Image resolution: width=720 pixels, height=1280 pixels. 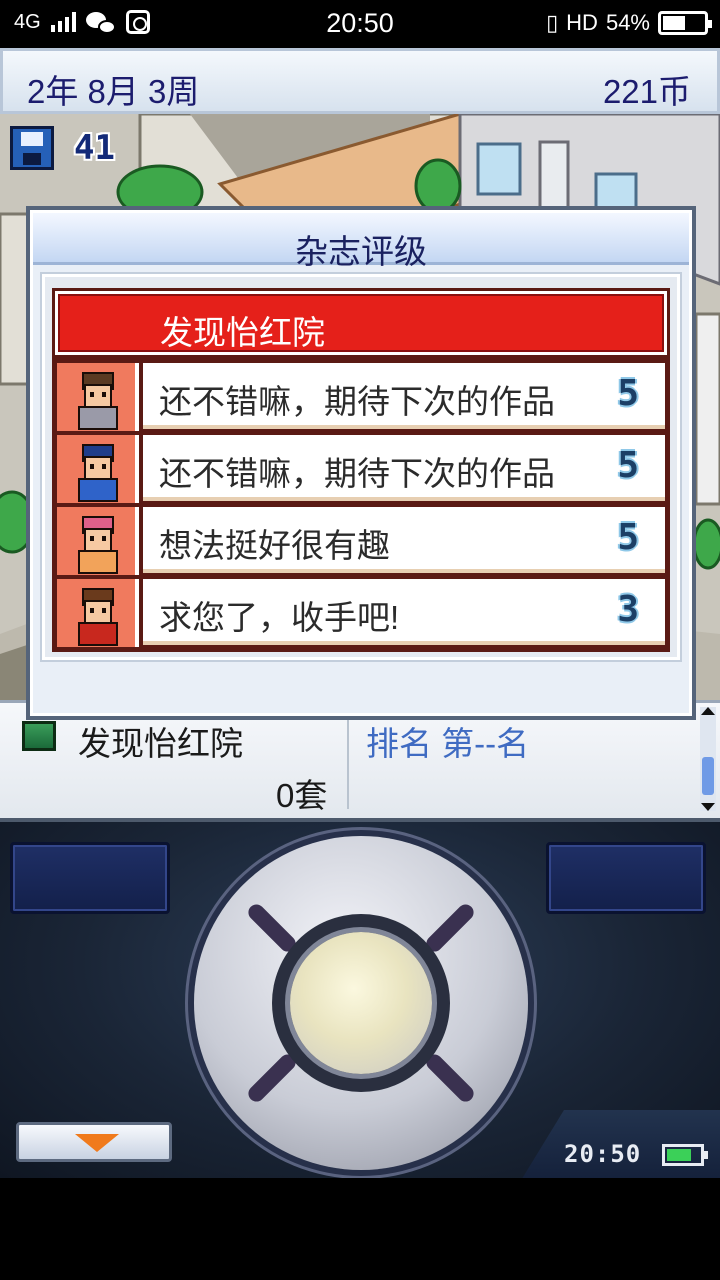 What do you see at coordinates (361, 251) in the screenshot?
I see `dialog-title: 杂志评级` at bounding box center [361, 251].